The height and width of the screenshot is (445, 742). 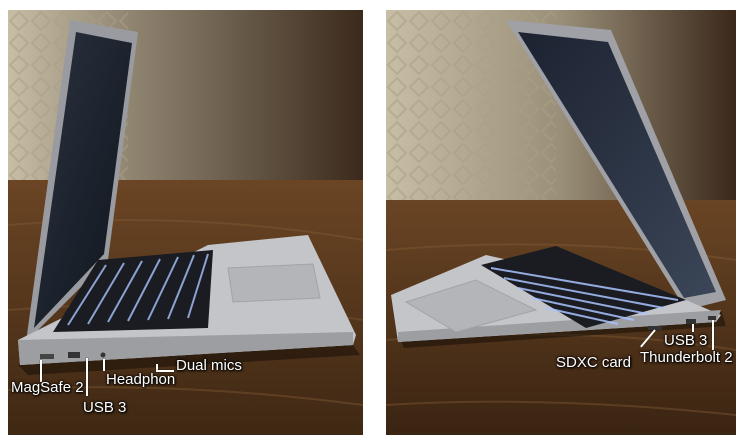 I want to click on usb-label: USB 3, so click(x=105, y=407).